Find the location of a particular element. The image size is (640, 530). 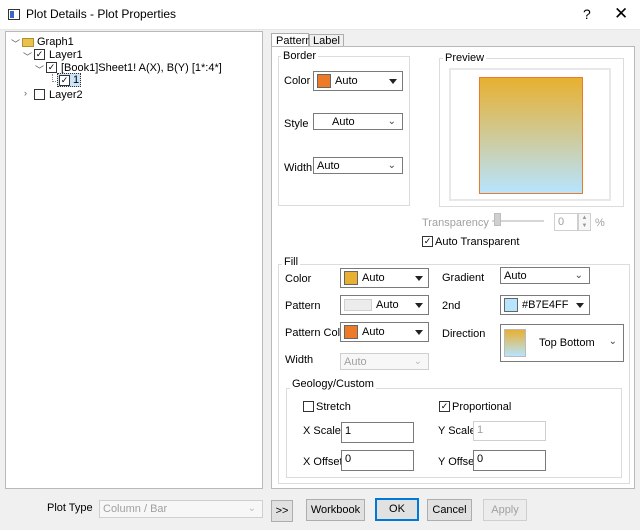

stretch-checkbox is located at coordinates (308, 406).